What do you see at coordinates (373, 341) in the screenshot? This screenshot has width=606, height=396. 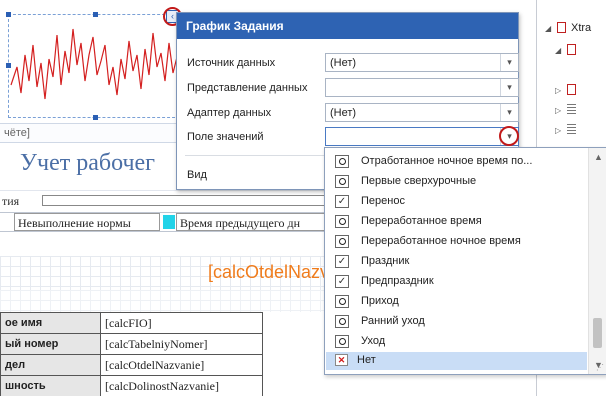 I see `list-item-label: Уход` at bounding box center [373, 341].